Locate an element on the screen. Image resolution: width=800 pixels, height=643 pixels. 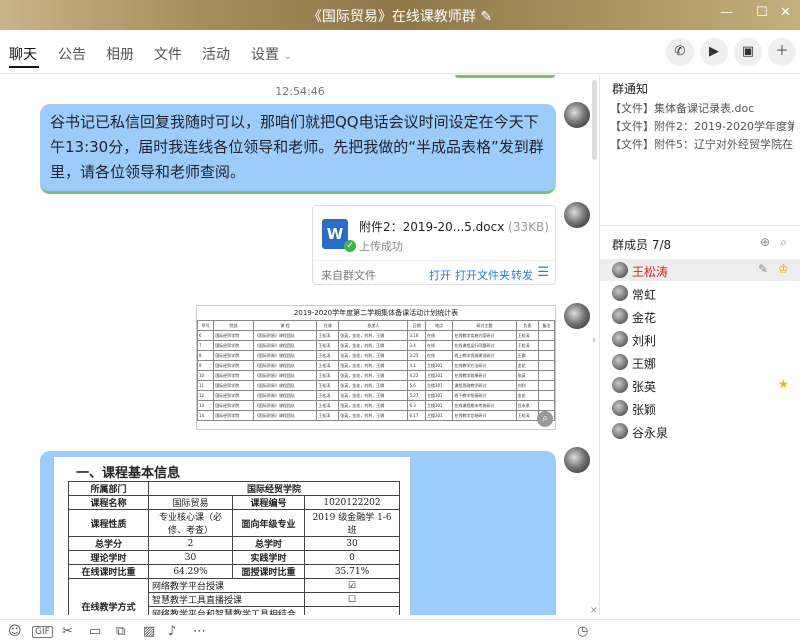
sheet-header-cell: 备注 is located at coordinates (546, 325).